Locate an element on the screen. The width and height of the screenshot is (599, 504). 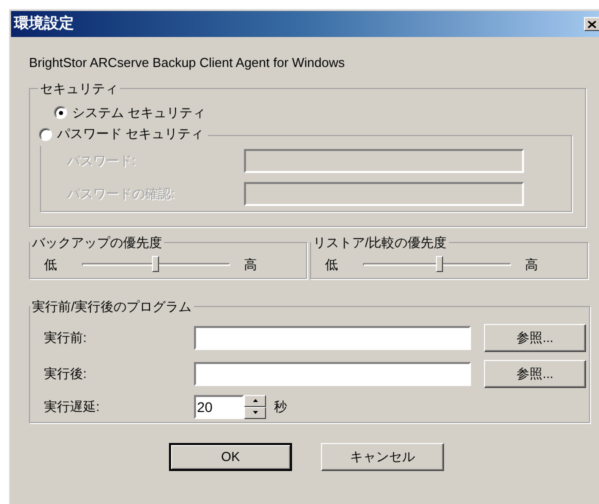
radio-button: システム セキュリティ is located at coordinates (130, 112).